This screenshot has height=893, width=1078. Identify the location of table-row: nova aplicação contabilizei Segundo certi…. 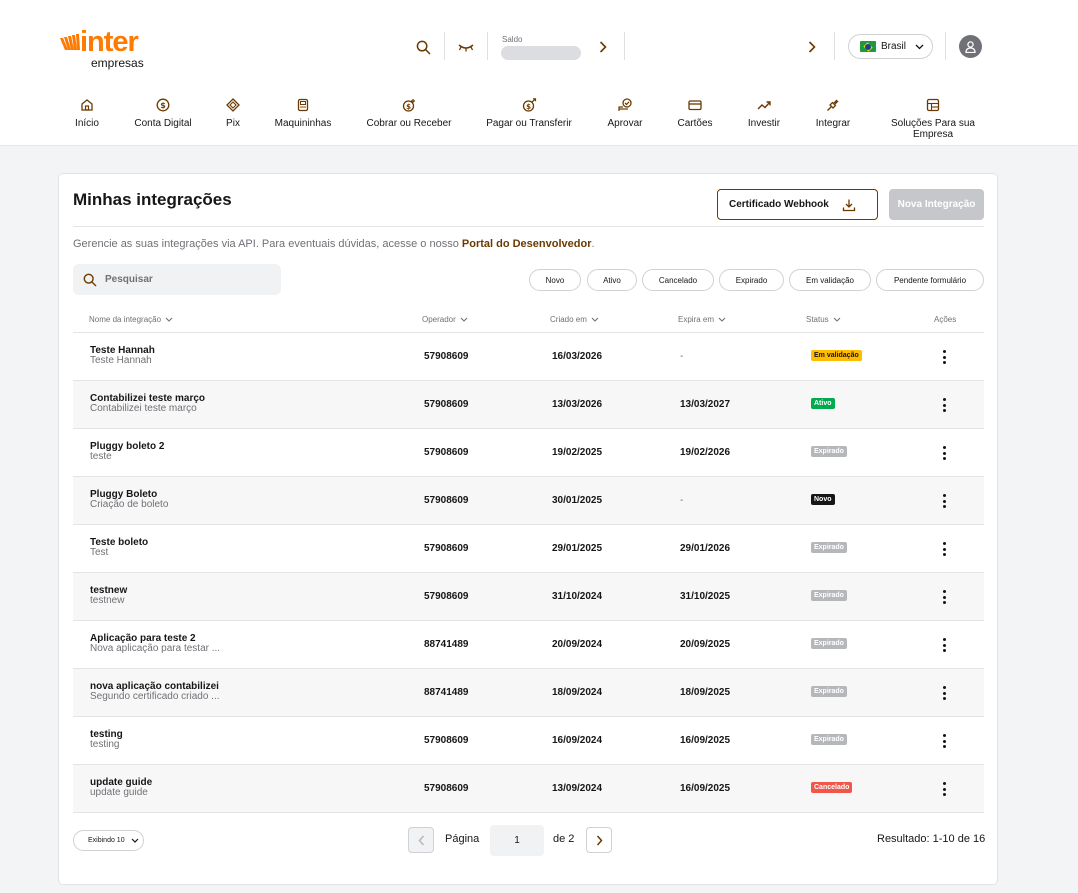
(528, 693).